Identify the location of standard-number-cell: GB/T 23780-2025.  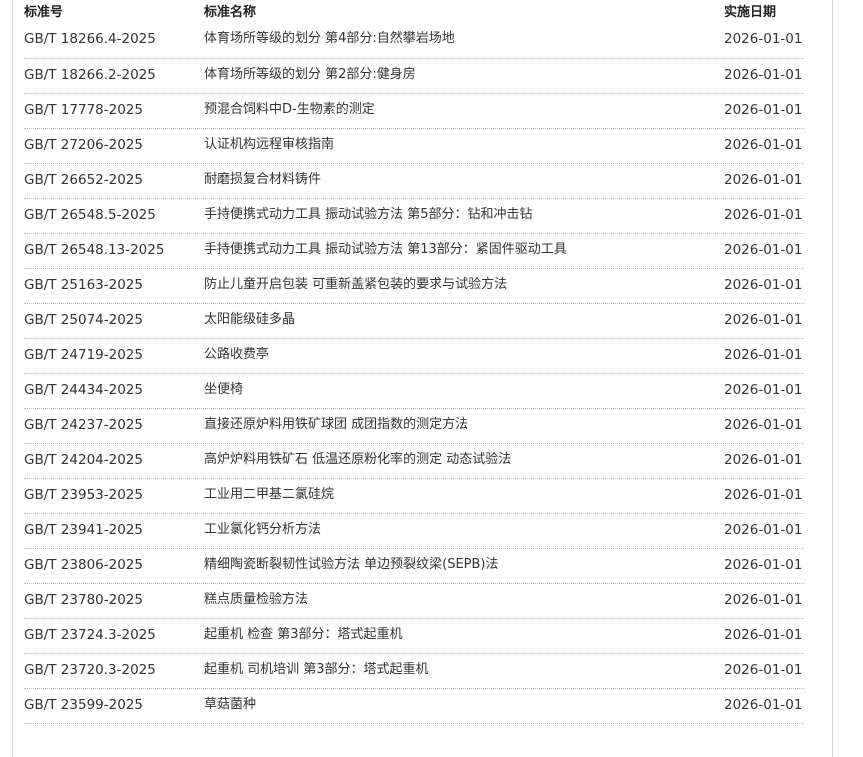
(83, 600).